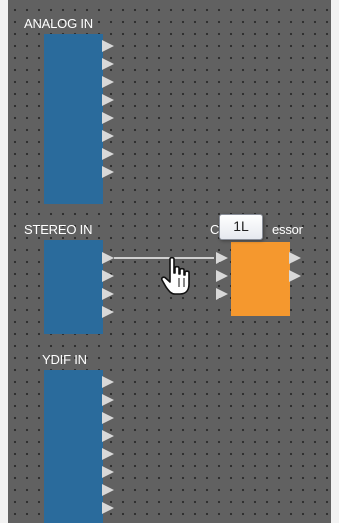  Describe the element at coordinates (58, 229) in the screenshot. I see `stereo-in-label: STEREO IN` at that location.